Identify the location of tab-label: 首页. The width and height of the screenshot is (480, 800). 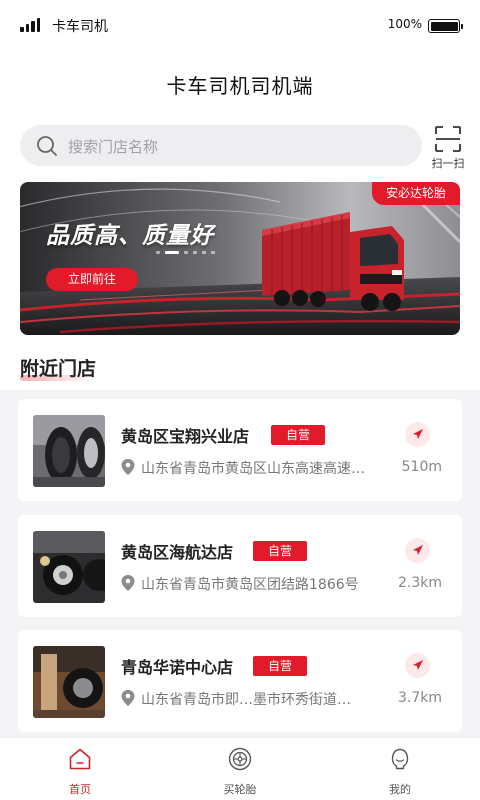
(80, 789).